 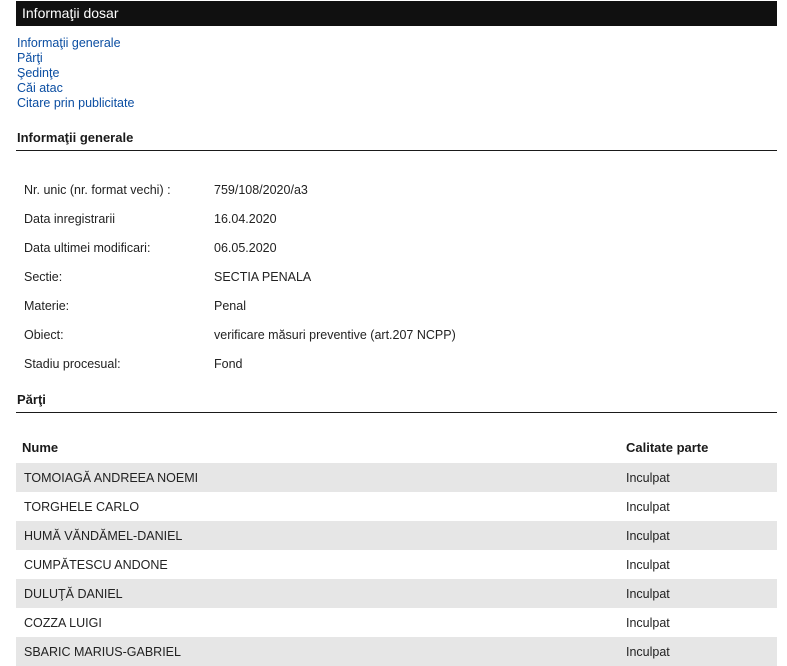 What do you see at coordinates (87, 247) in the screenshot?
I see `info-label: Data ultimei modificari:` at bounding box center [87, 247].